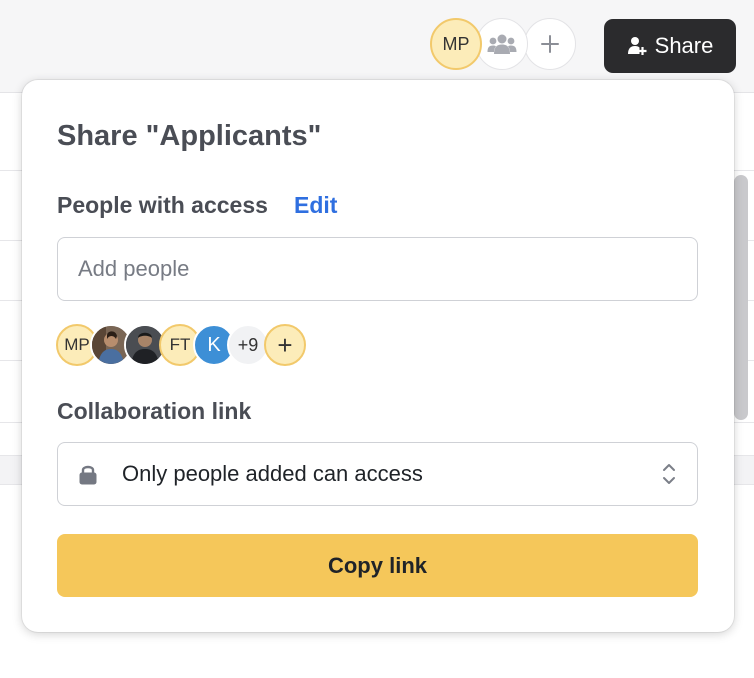 The height and width of the screenshot is (678, 754). I want to click on link-access-value: Only people added can access, so click(272, 473).